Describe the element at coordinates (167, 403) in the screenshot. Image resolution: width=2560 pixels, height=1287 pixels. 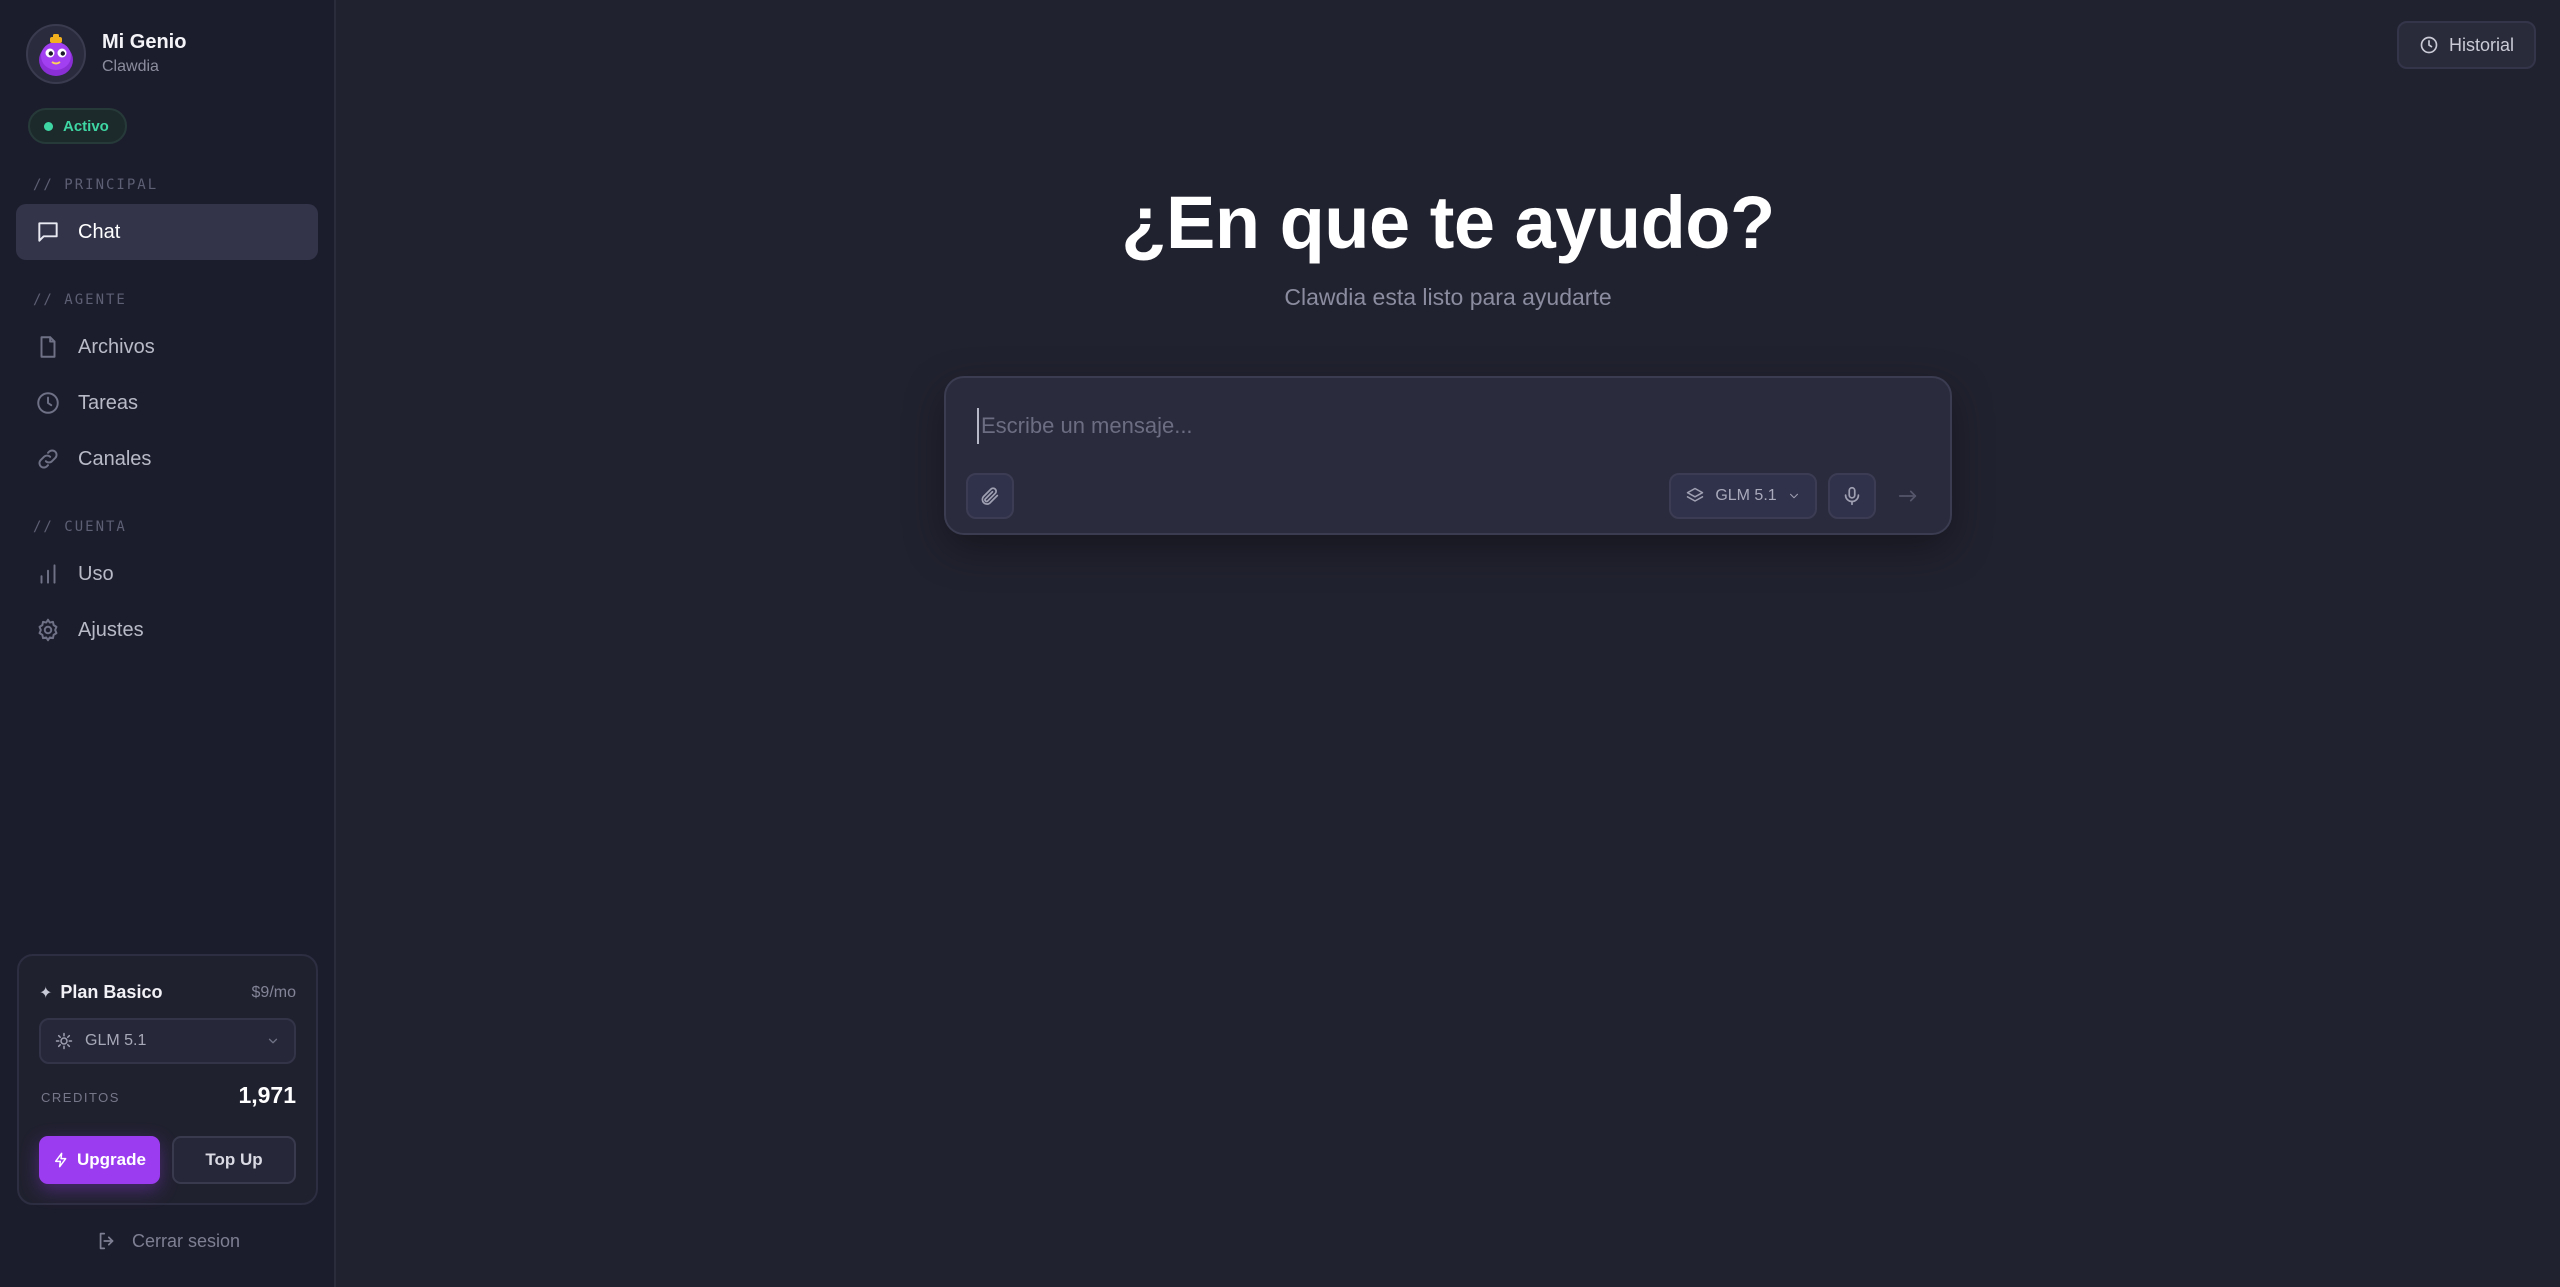
I see `sidebar-item-tareas: Tareas` at that location.